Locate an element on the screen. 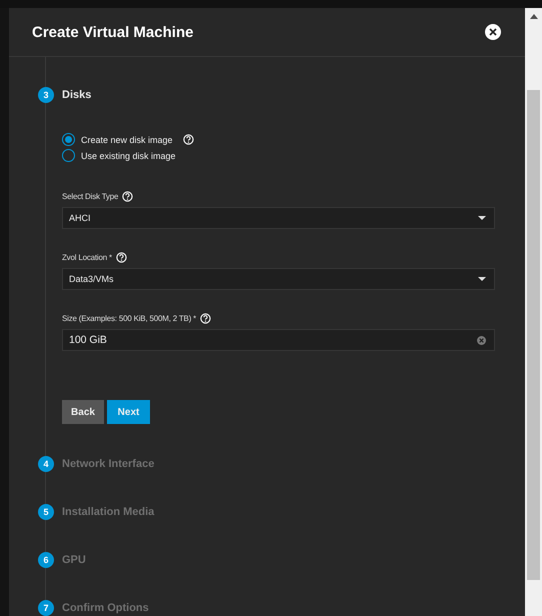 The image size is (542, 616). radio-label: Create new disk image is located at coordinates (127, 139).